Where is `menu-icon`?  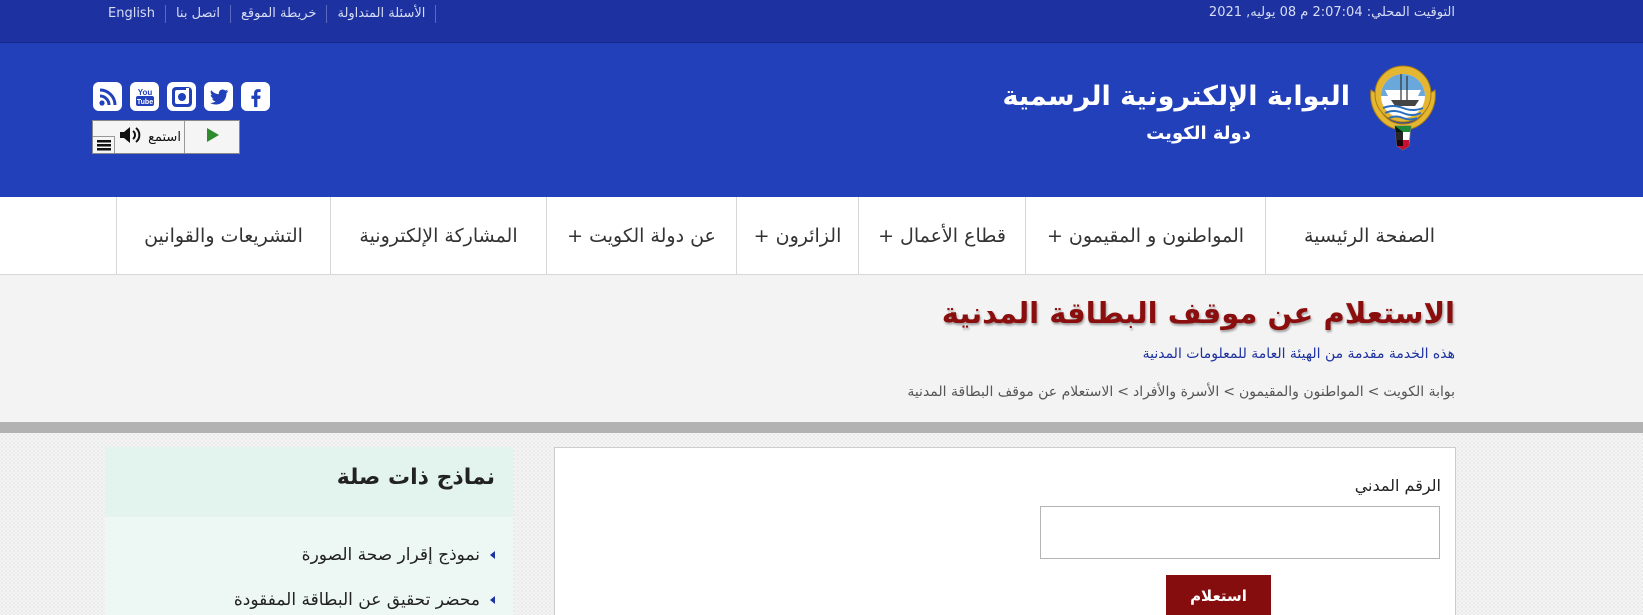 menu-icon is located at coordinates (103, 145).